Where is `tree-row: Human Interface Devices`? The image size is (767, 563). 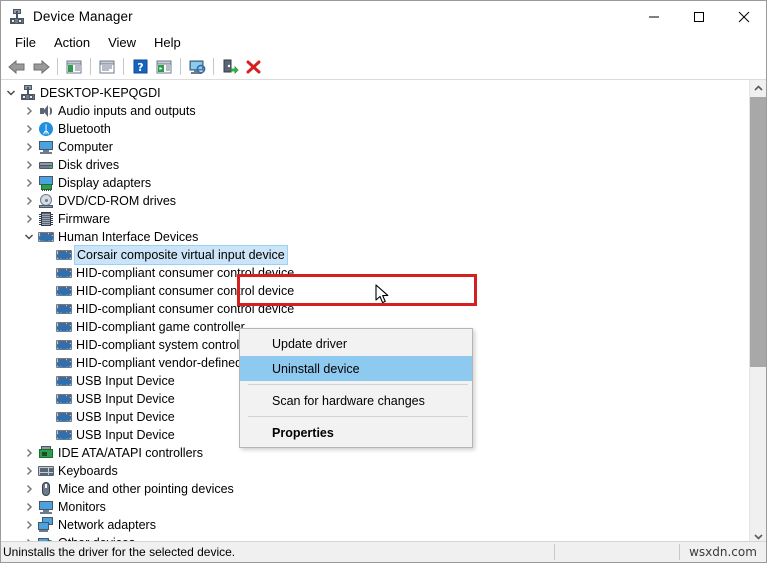 tree-row: Human Interface Devices is located at coordinates (375, 237).